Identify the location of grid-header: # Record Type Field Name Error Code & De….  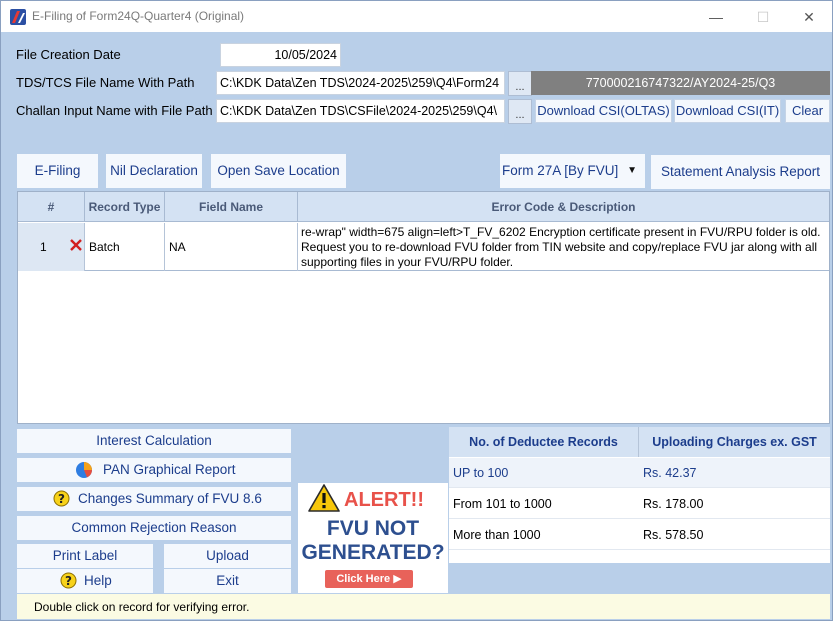
(423, 207).